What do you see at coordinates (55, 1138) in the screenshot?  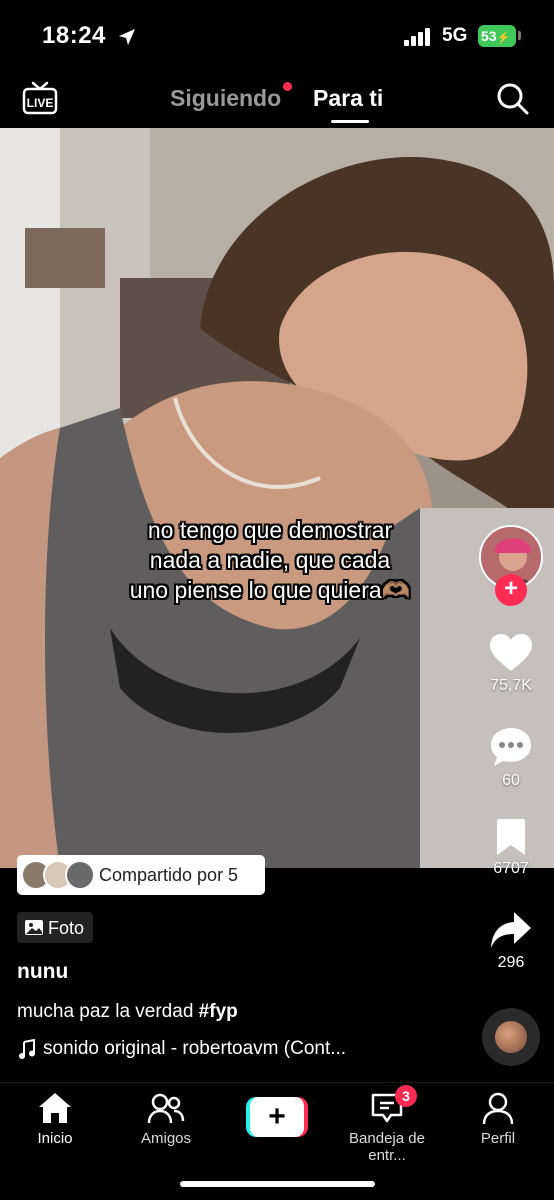 I see `nav-label: Inicio` at bounding box center [55, 1138].